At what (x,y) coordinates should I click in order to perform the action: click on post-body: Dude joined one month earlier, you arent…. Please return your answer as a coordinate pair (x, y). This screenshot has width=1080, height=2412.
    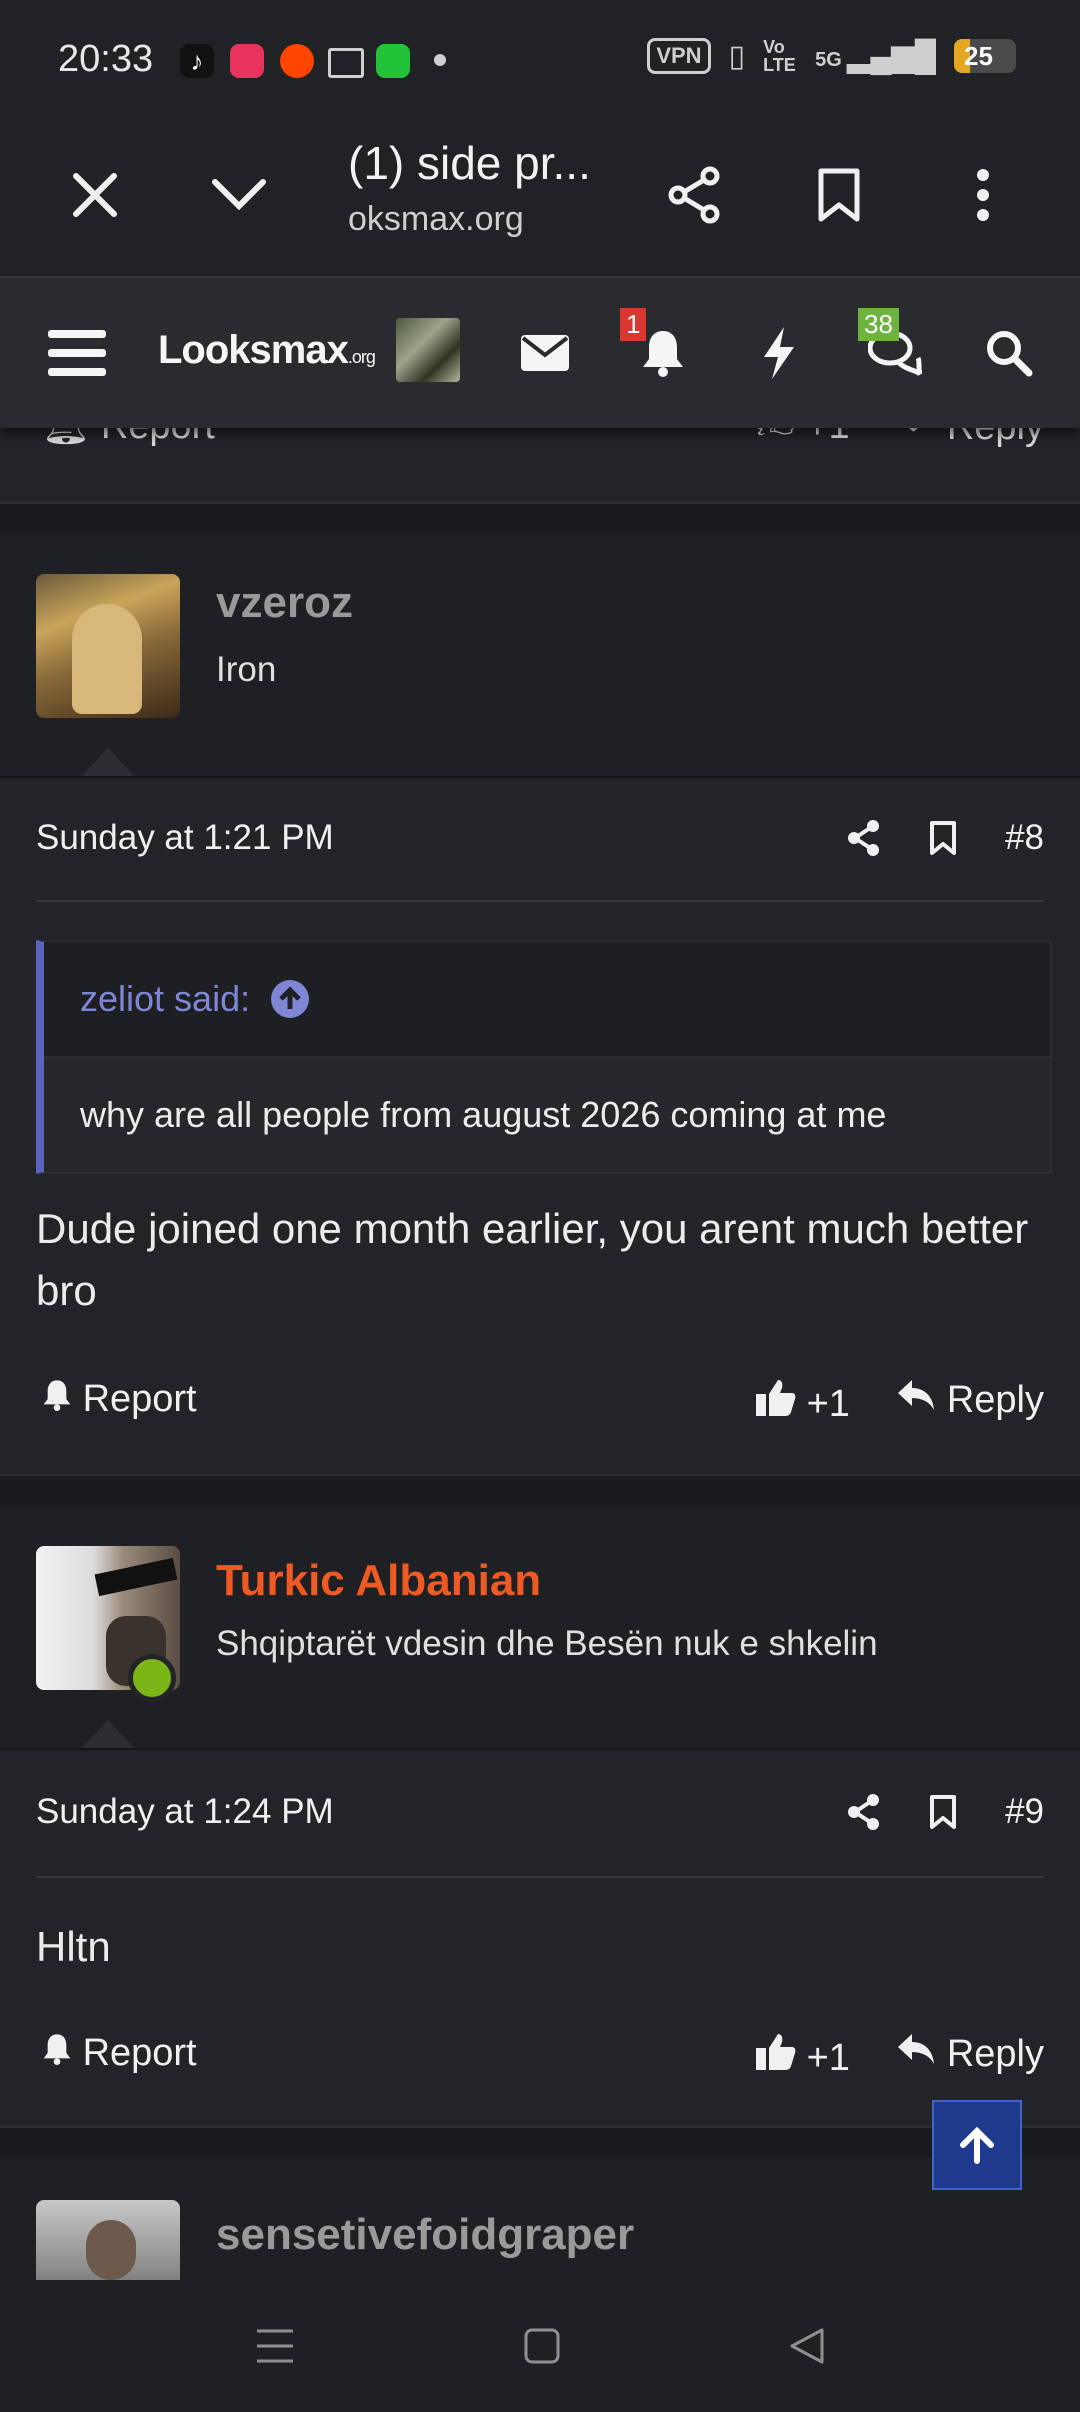
    Looking at the image, I should click on (532, 1259).